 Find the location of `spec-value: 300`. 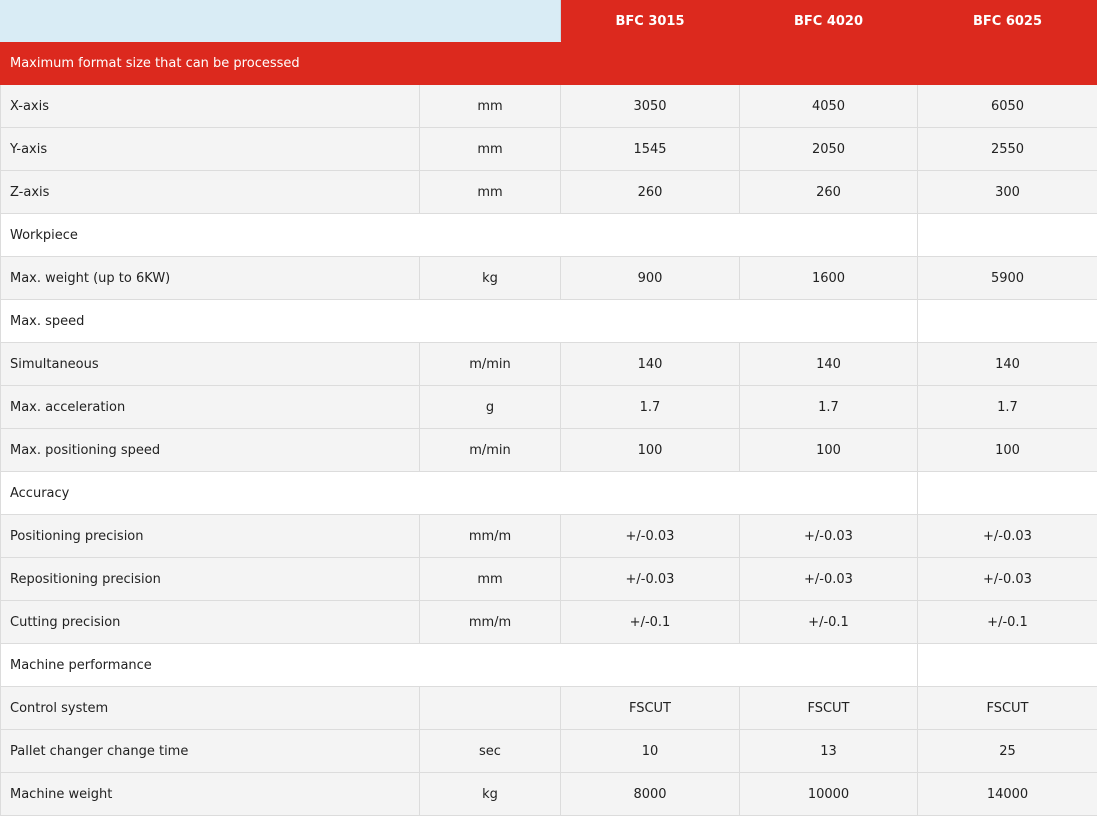

spec-value: 300 is located at coordinates (1007, 192).